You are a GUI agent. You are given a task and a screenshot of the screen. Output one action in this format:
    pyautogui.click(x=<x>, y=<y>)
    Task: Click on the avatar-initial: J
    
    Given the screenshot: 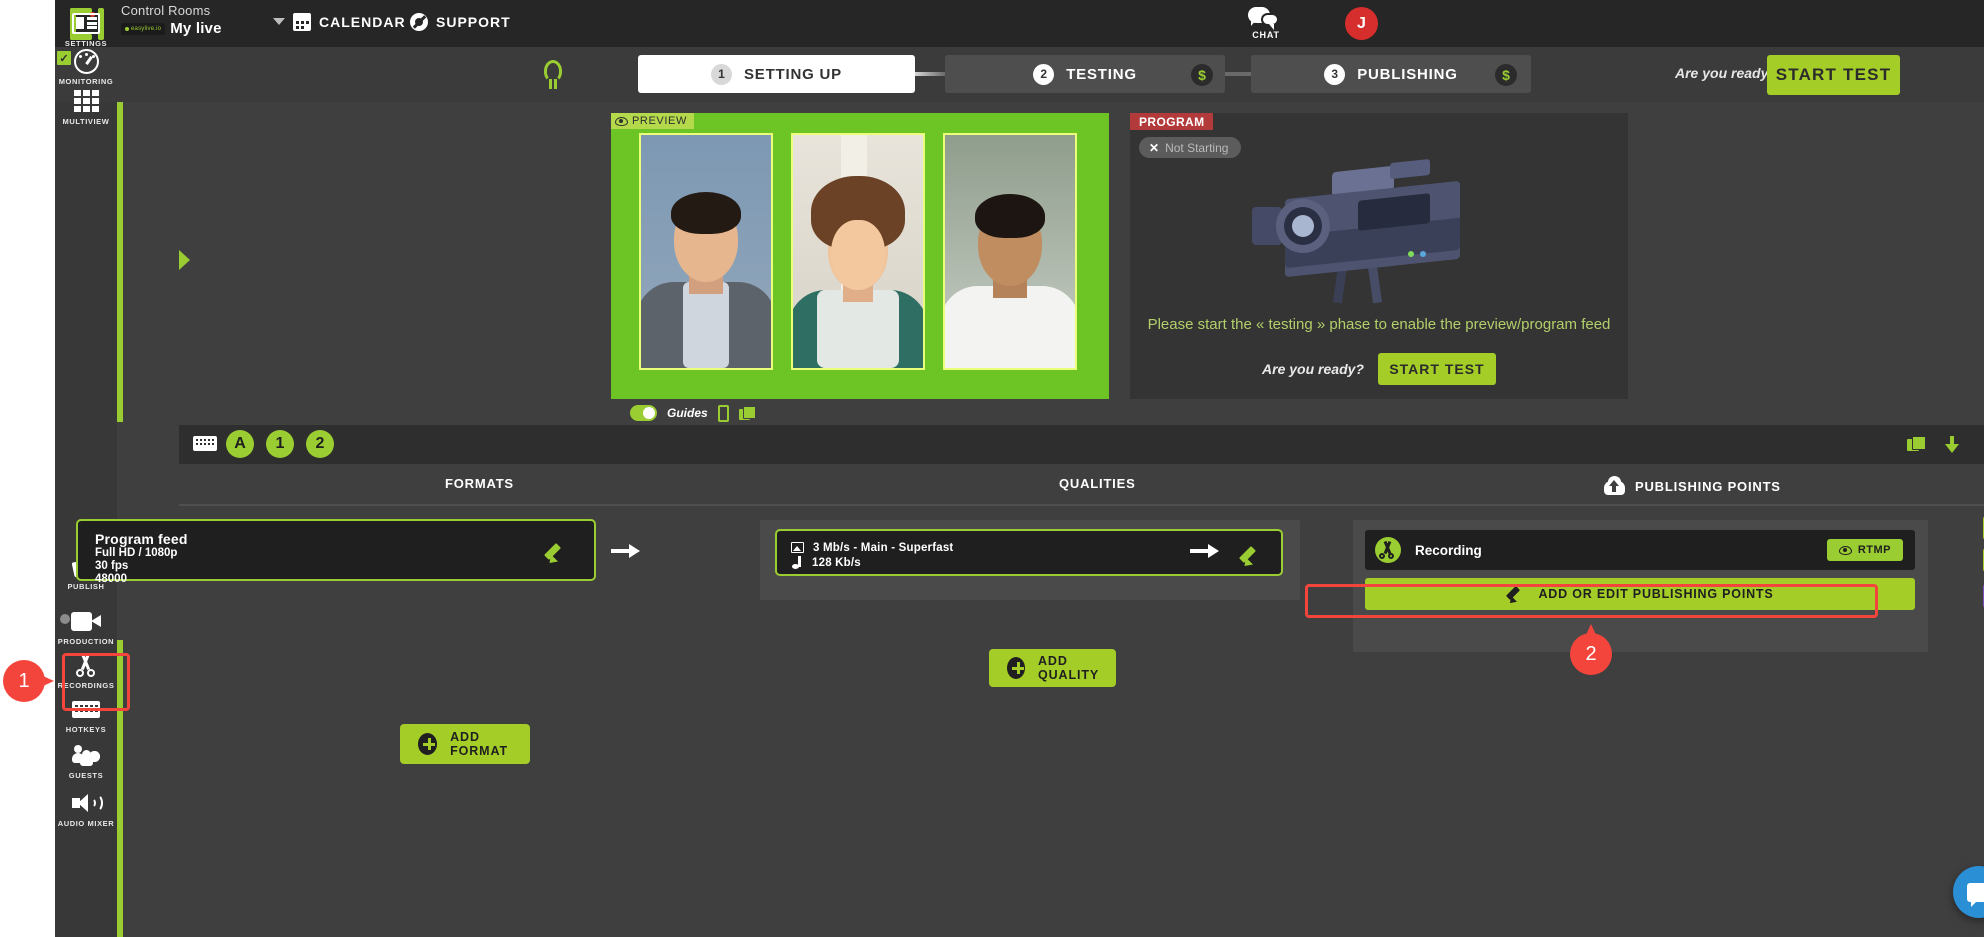 What is the action you would take?
    pyautogui.click(x=1361, y=23)
    